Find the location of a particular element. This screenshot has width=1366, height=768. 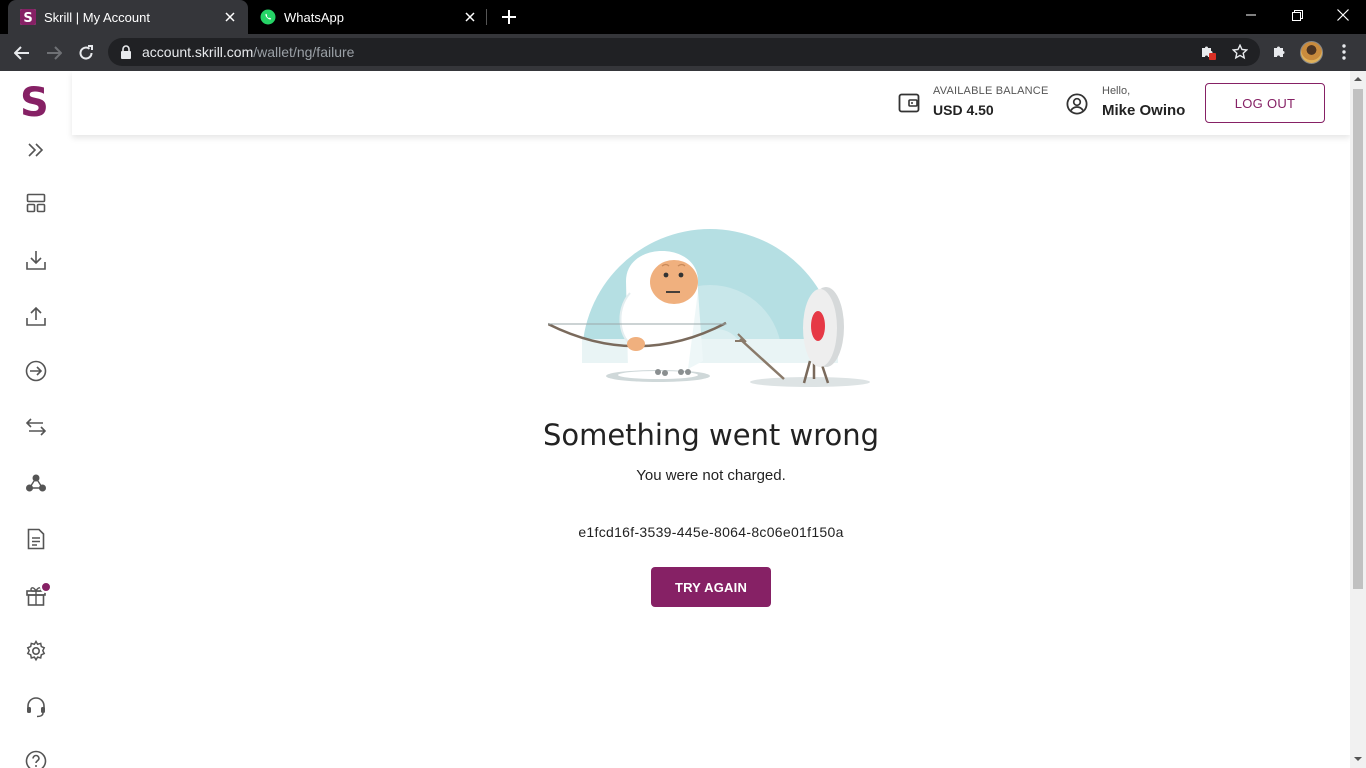

minimize-icon is located at coordinates (1251, 15).